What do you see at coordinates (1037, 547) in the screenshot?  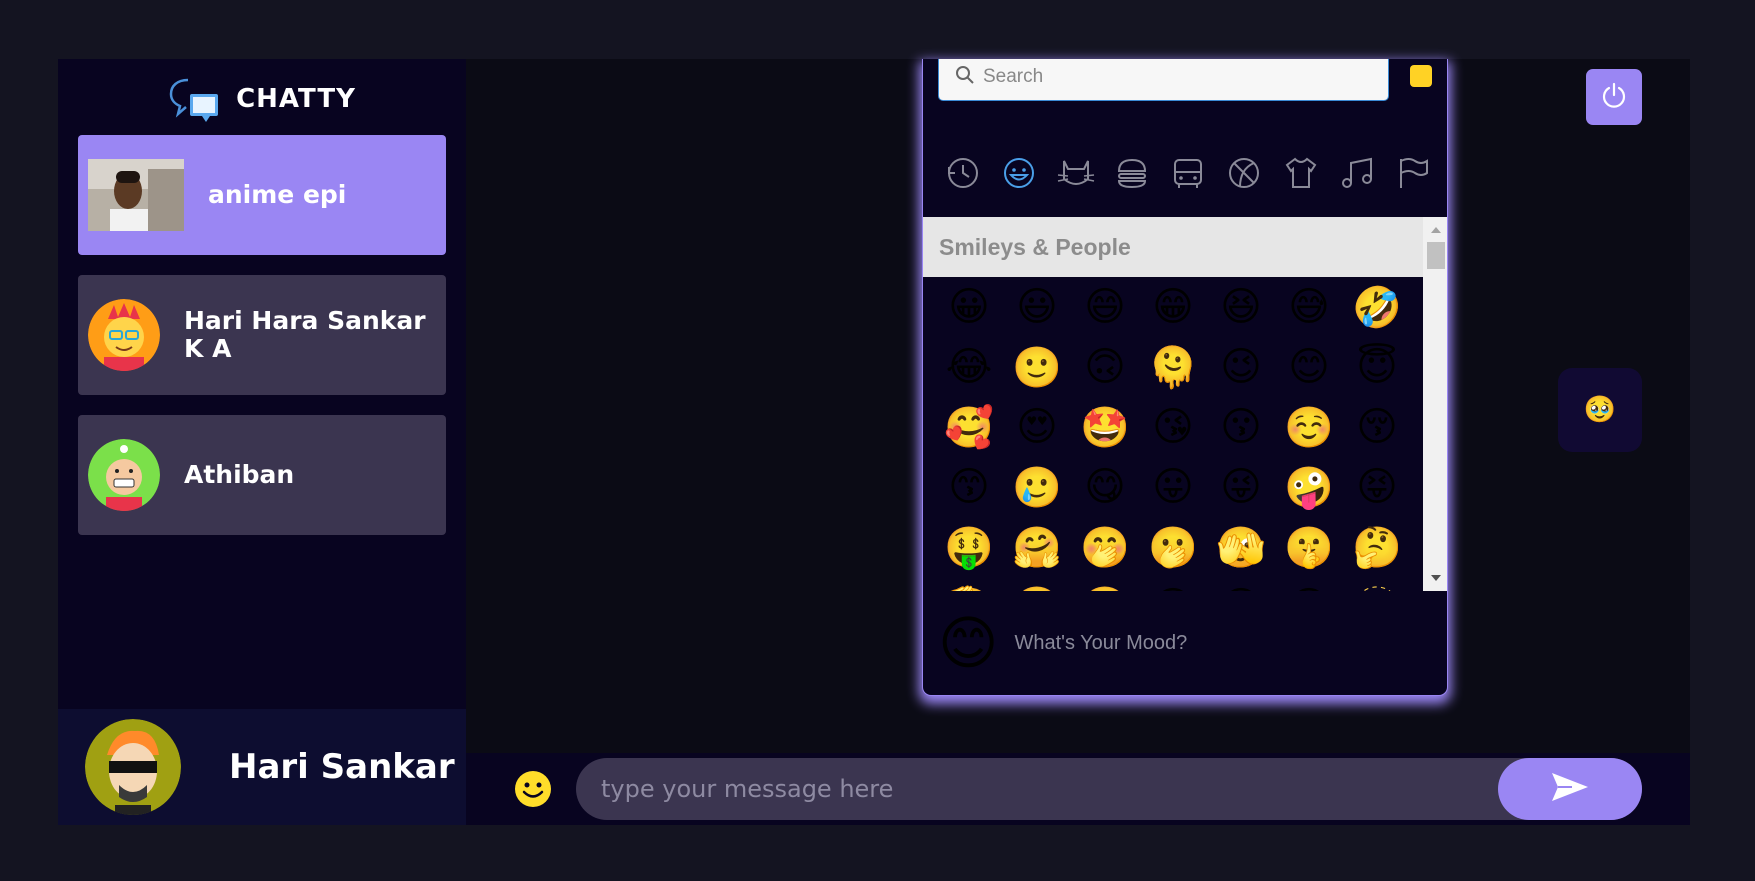 I see `emoji-button: 🤗` at bounding box center [1037, 547].